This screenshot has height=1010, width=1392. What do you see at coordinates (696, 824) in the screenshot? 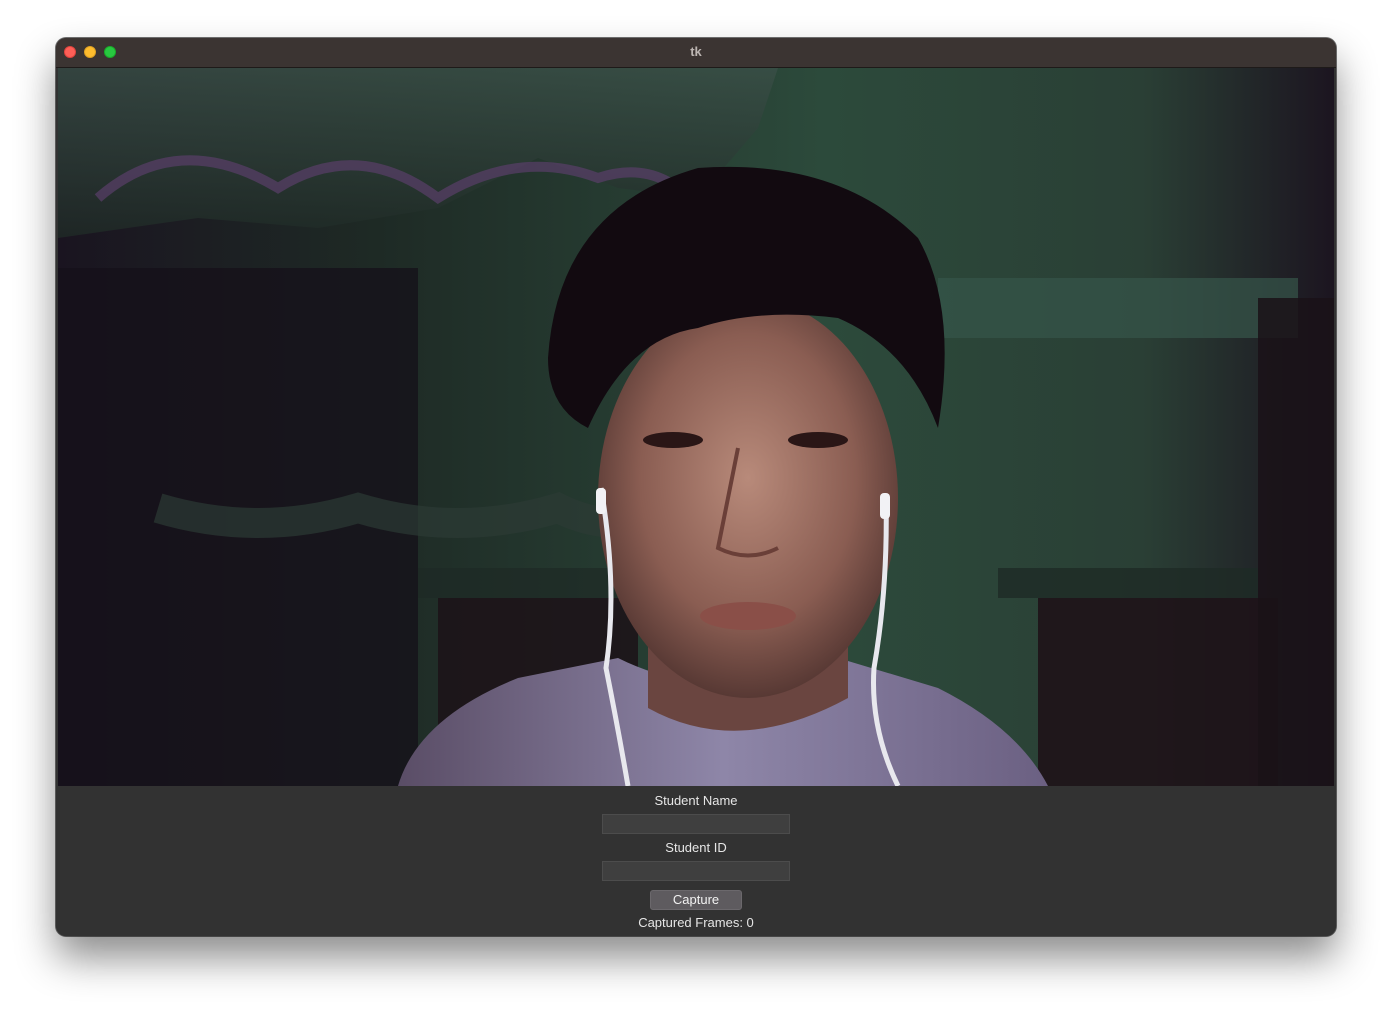
I see `student-name-input` at bounding box center [696, 824].